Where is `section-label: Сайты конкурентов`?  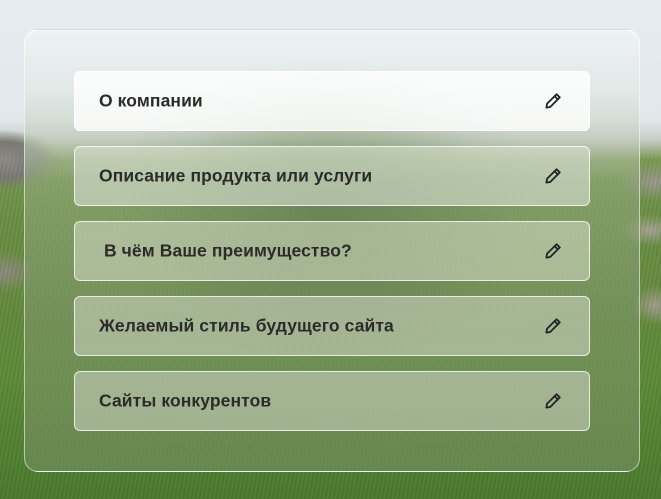 section-label: Сайты конкурентов is located at coordinates (185, 400).